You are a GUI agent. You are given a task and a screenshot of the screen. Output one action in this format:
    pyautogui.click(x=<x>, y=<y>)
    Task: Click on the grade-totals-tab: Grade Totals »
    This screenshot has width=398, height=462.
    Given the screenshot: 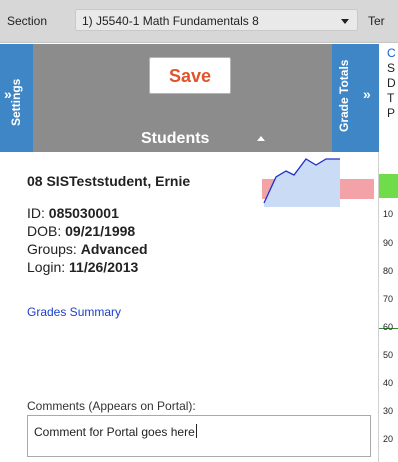 What is the action you would take?
    pyautogui.click(x=355, y=98)
    